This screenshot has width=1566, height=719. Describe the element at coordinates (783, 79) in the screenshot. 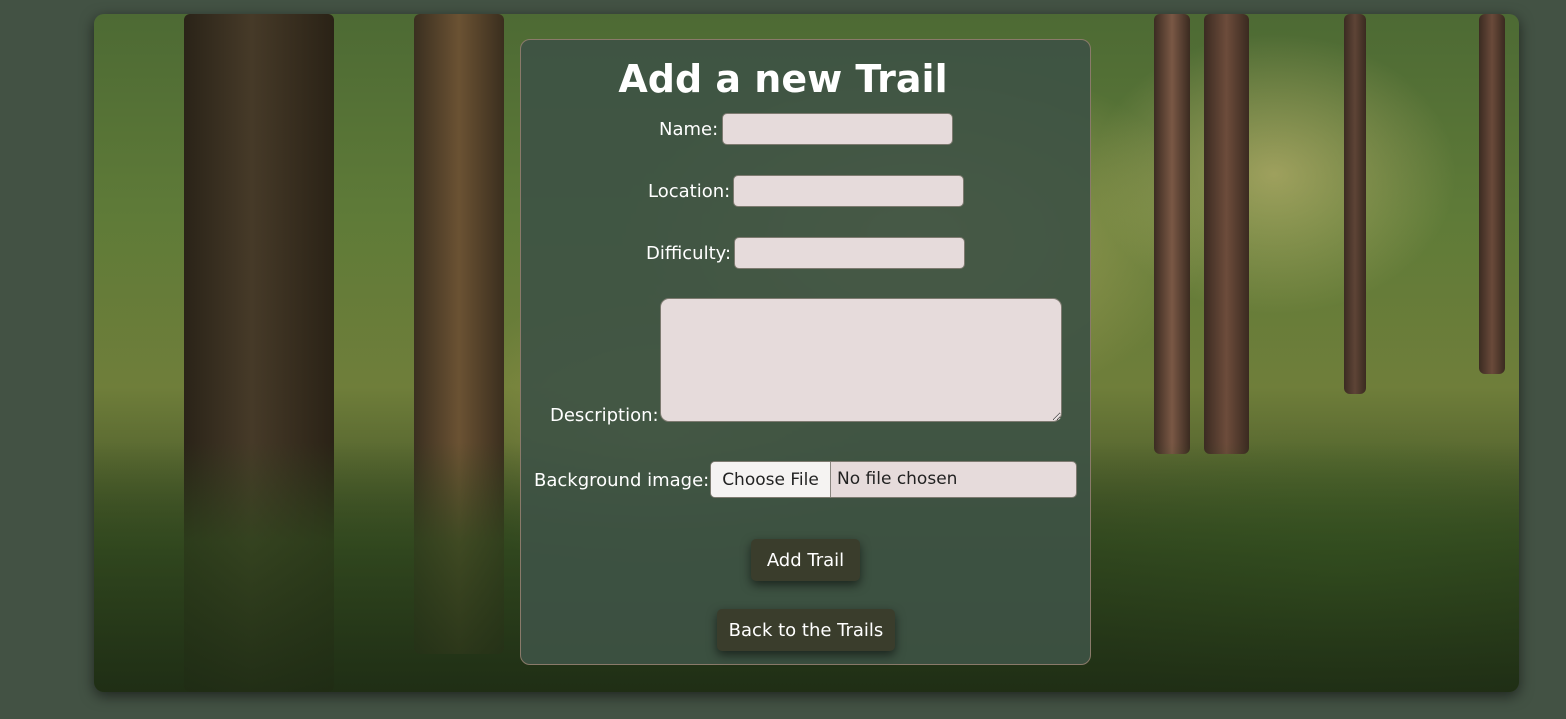

I see `page-title: Add a new Trail` at that location.